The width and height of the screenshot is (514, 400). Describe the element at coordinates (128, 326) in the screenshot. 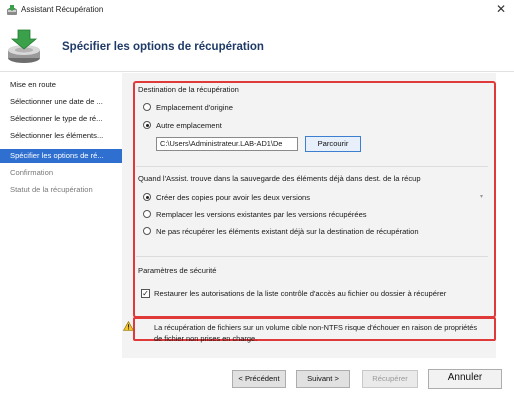

I see `warning-icon` at that location.